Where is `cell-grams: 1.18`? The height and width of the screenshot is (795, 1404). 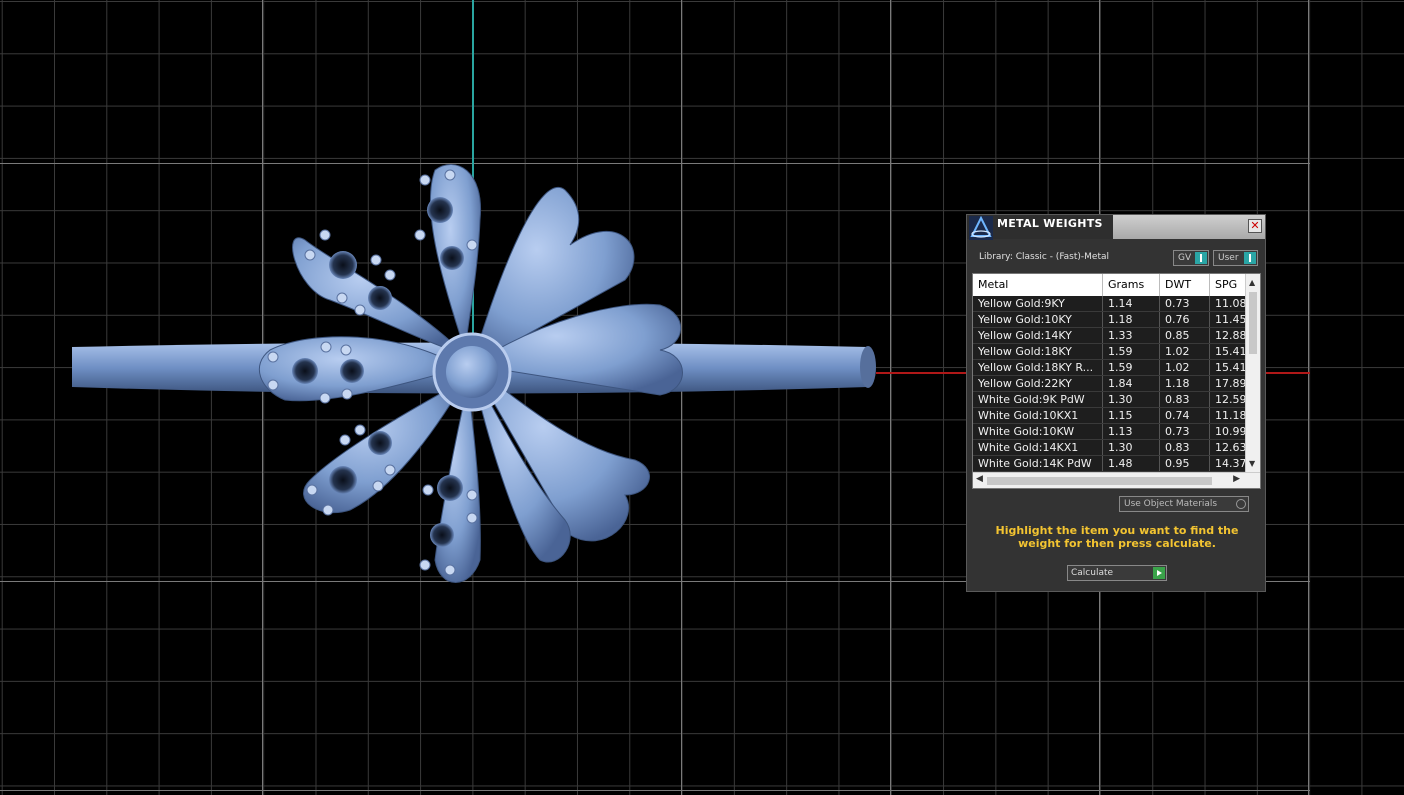 cell-grams: 1.18 is located at coordinates (1131, 319).